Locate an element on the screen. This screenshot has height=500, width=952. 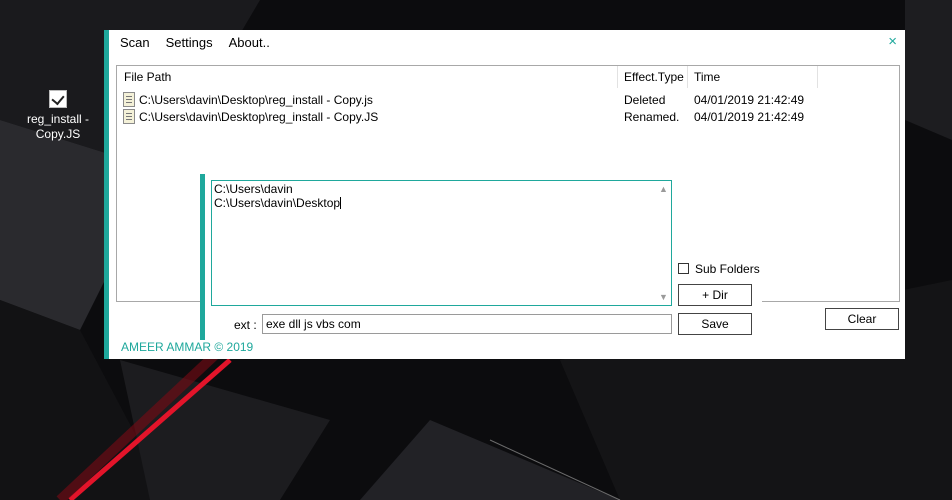
desktop-file-icon: reg_install - Copy.JS is located at coordinates (58, 116).